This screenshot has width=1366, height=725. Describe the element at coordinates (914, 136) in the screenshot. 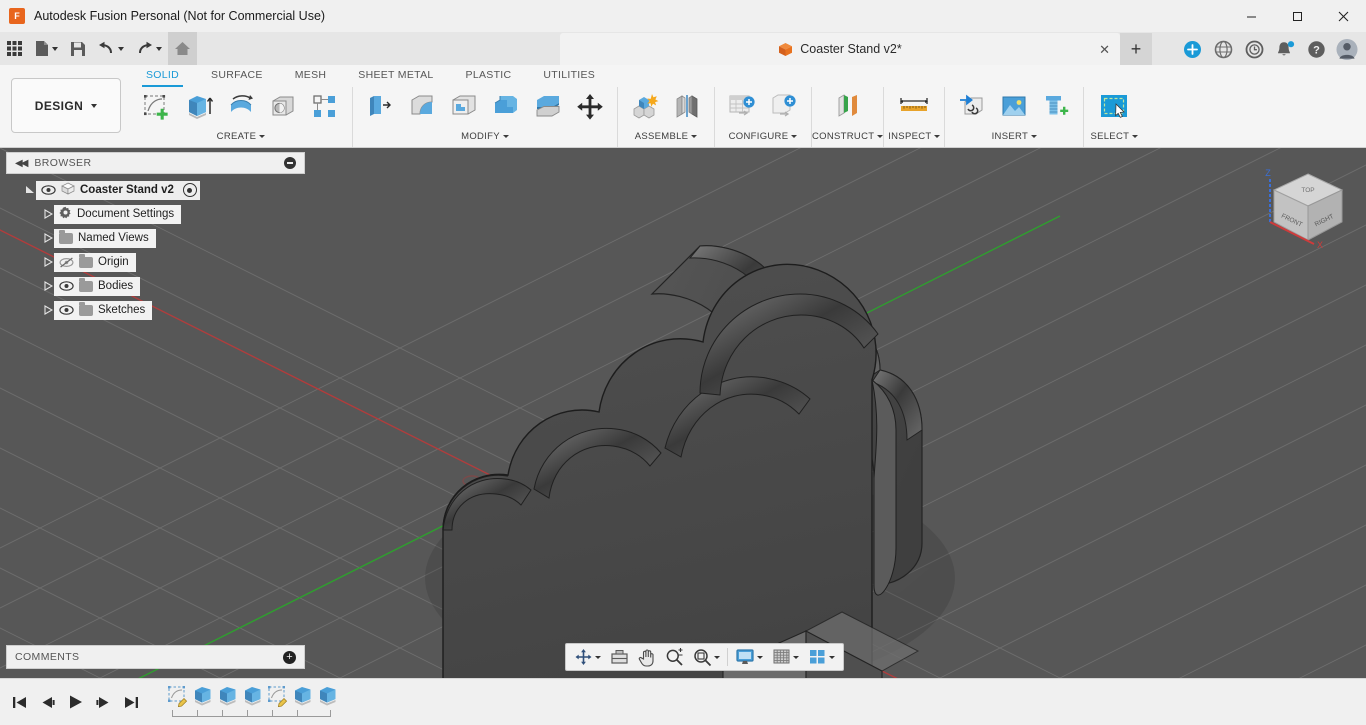

I see `panel-inspect-label: INSPECT` at that location.